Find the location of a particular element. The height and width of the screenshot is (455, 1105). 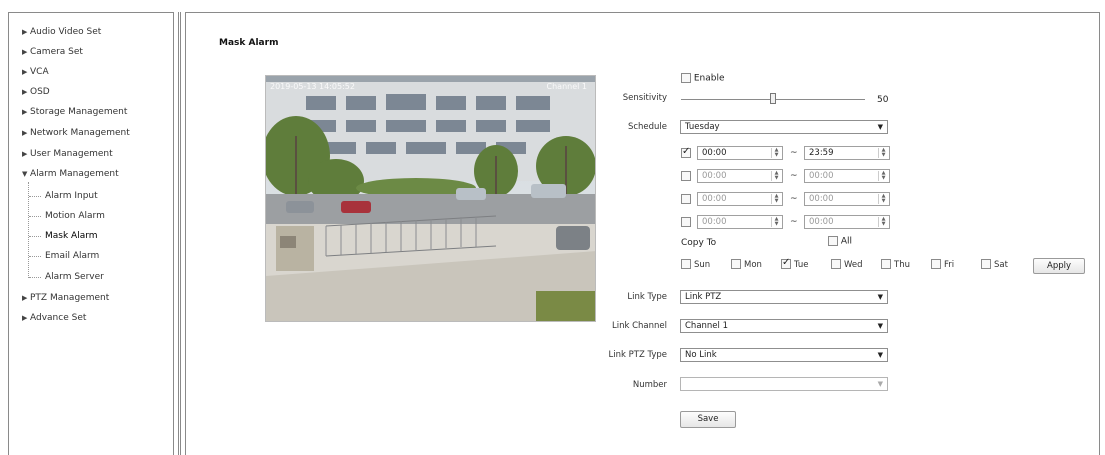

sidebar-item-vca: ▶ VCA is located at coordinates (35, 72).